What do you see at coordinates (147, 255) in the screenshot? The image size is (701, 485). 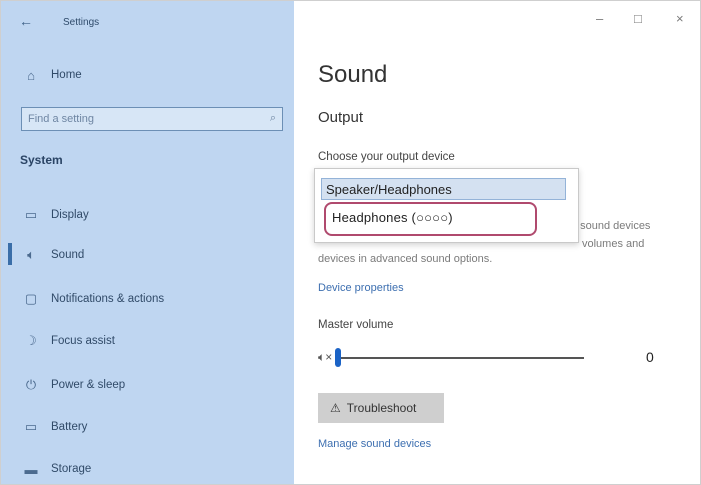 I see `sidebar-item-sound: 🔈︎ Sound` at bounding box center [147, 255].